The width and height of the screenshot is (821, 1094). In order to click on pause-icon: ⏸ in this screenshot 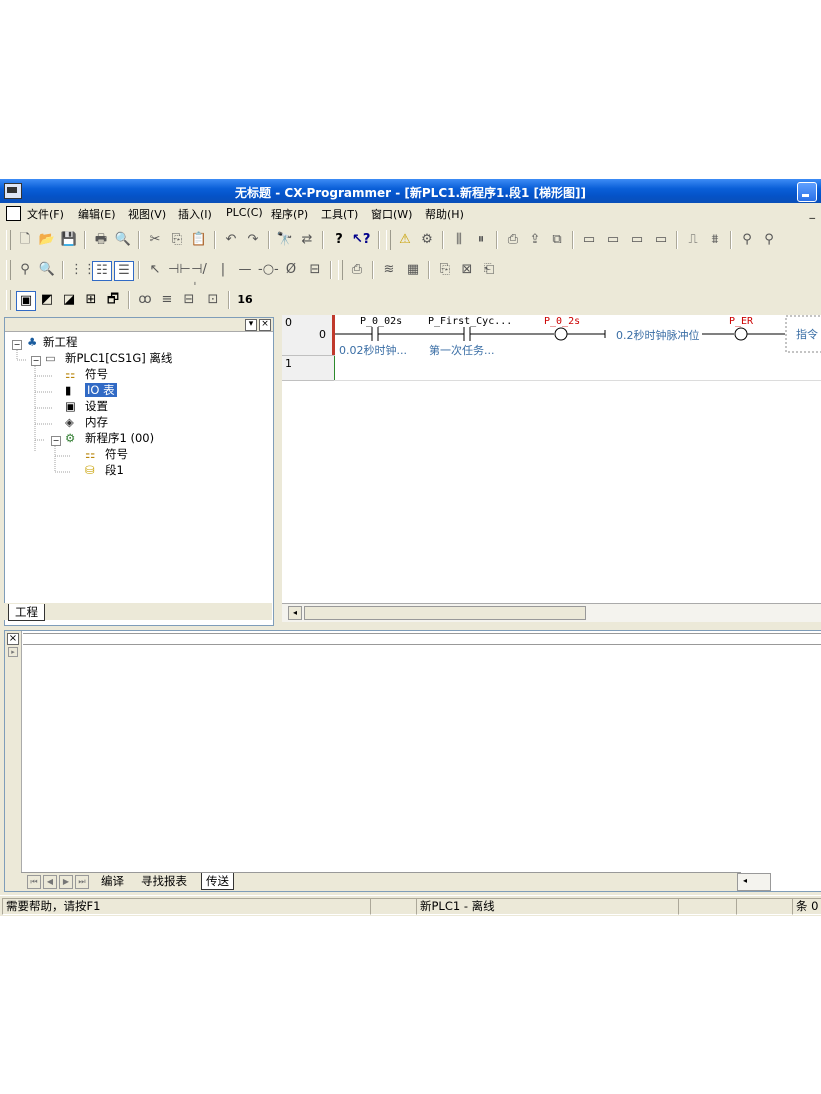, I will do `click(481, 240)`.